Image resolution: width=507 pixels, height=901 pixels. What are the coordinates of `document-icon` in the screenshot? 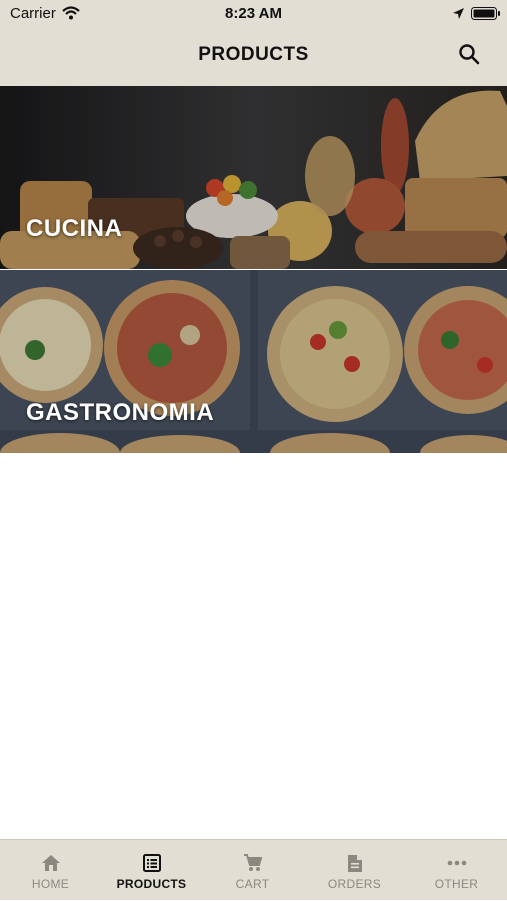 It's located at (354, 864).